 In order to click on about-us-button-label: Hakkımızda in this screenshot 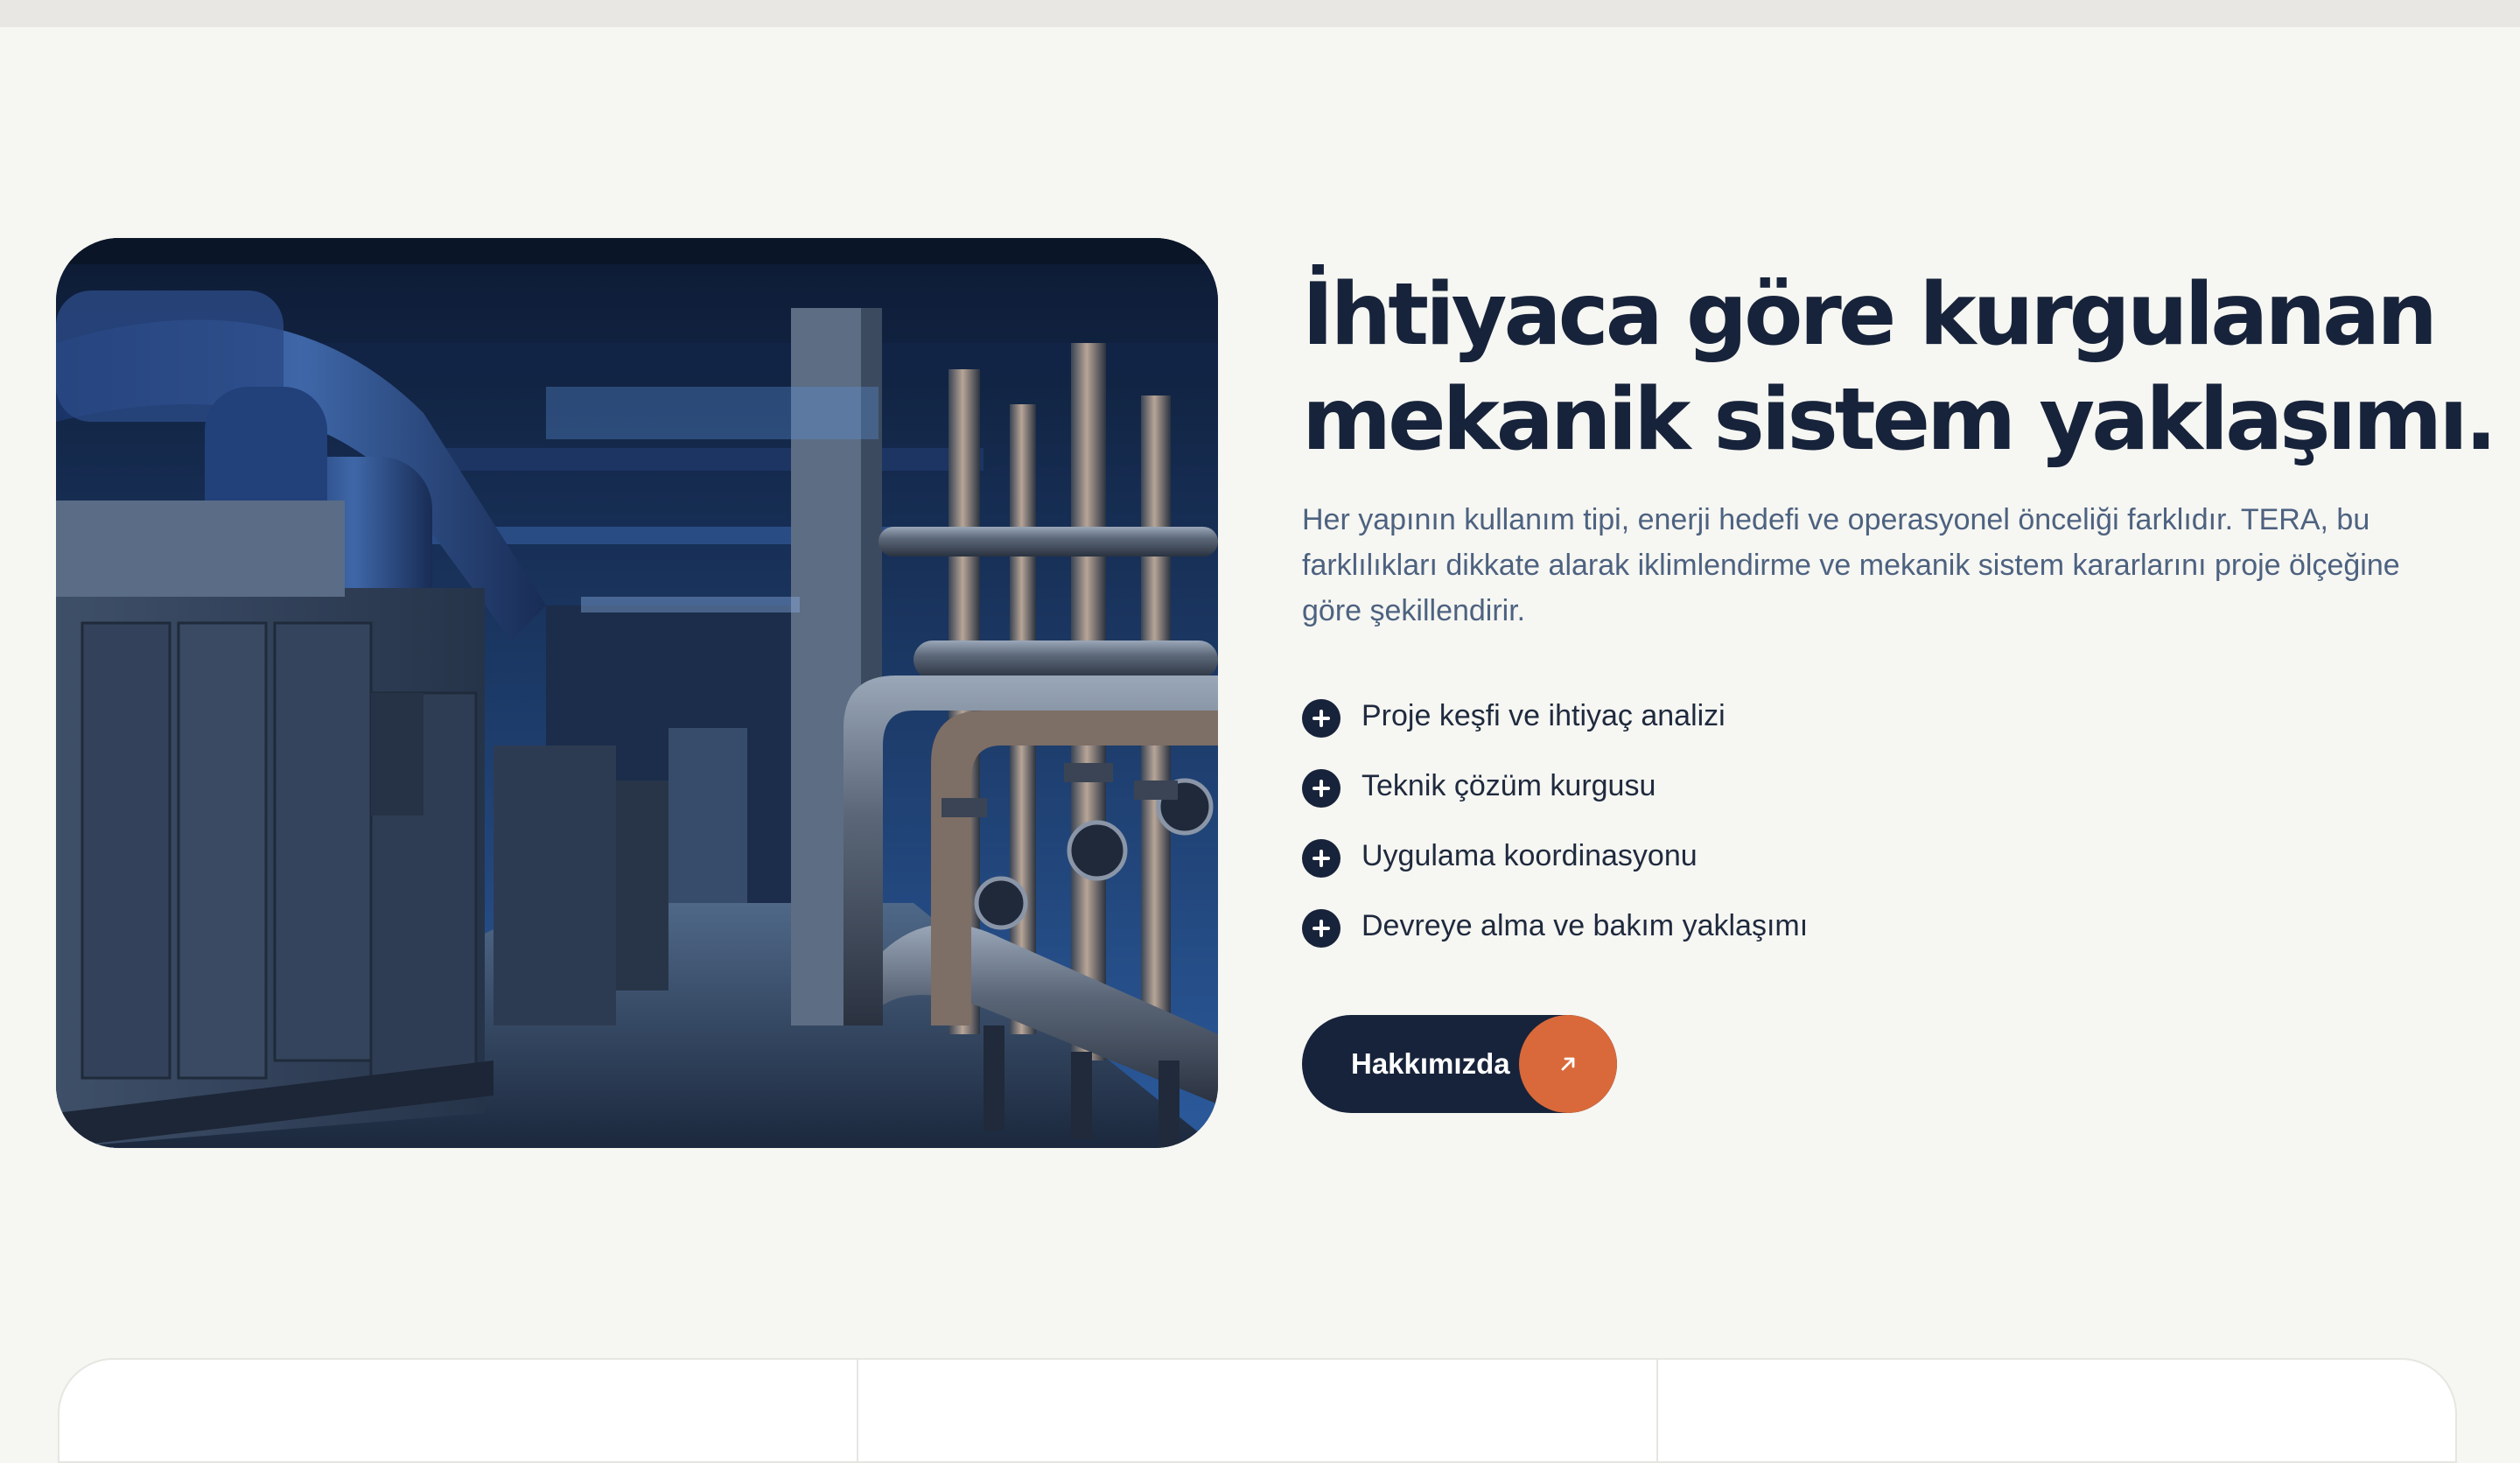, I will do `click(1430, 1063)`.